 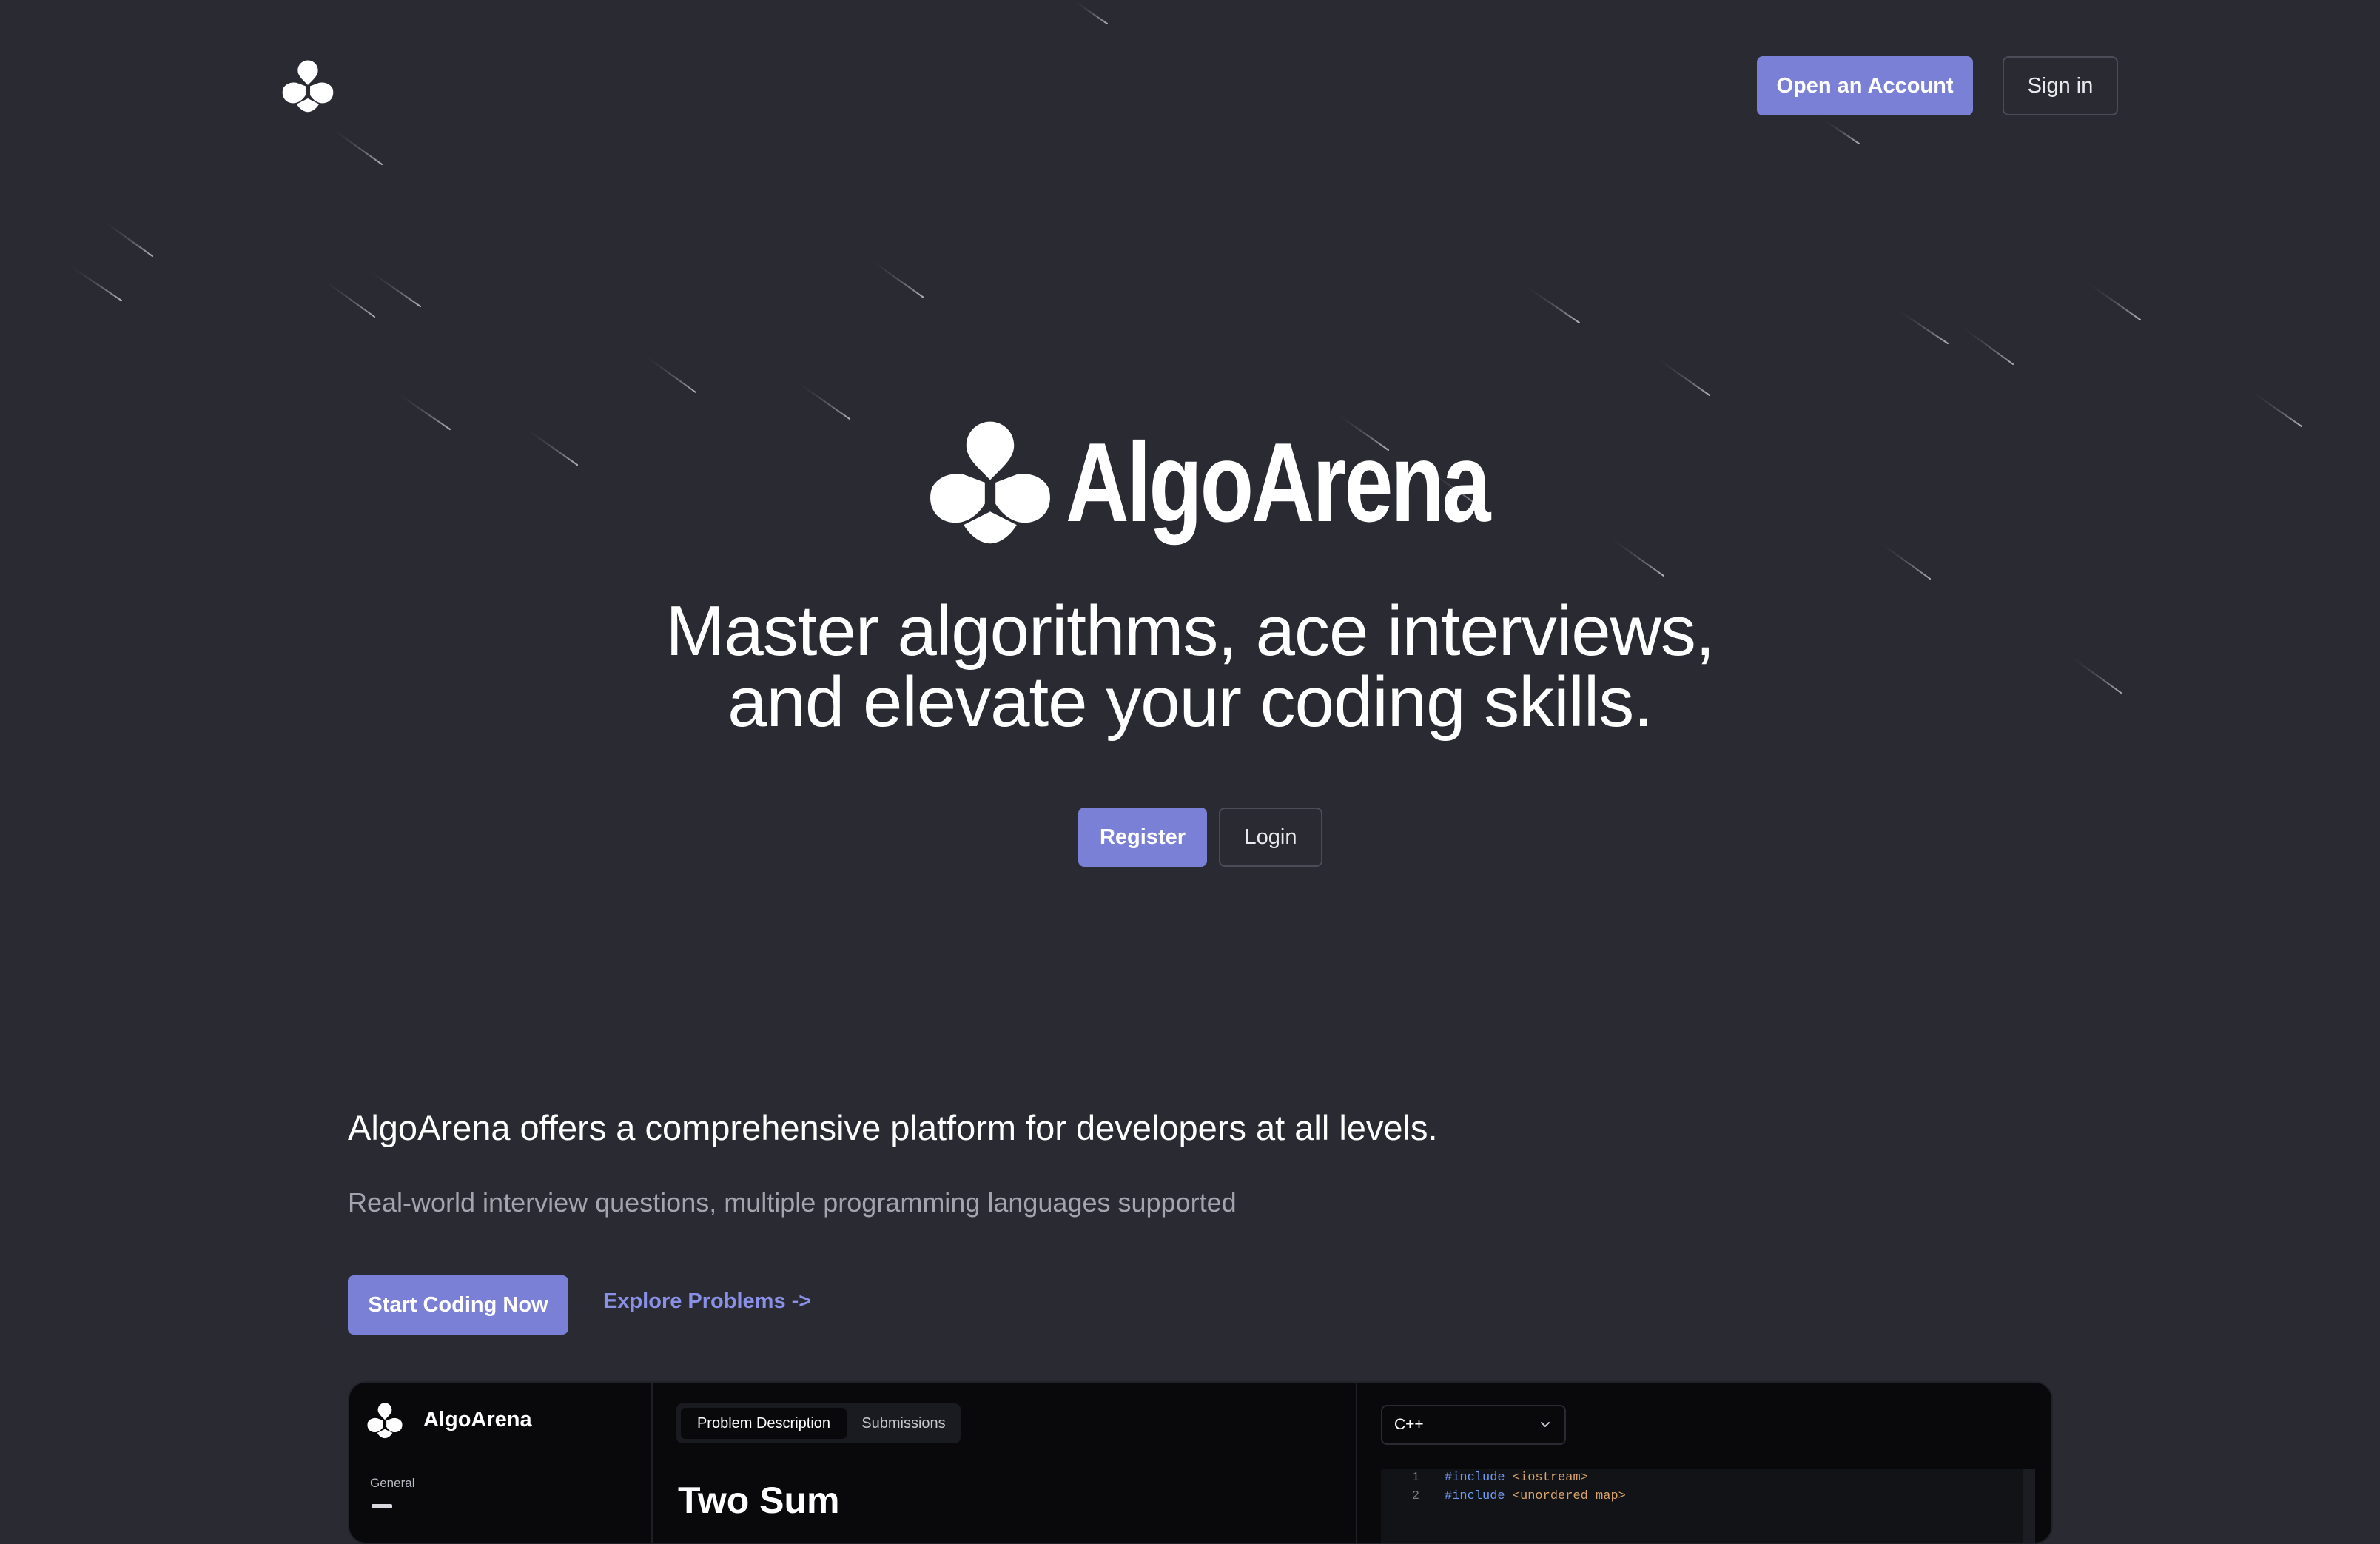 What do you see at coordinates (1415, 1496) in the screenshot?
I see `line-number: 2` at bounding box center [1415, 1496].